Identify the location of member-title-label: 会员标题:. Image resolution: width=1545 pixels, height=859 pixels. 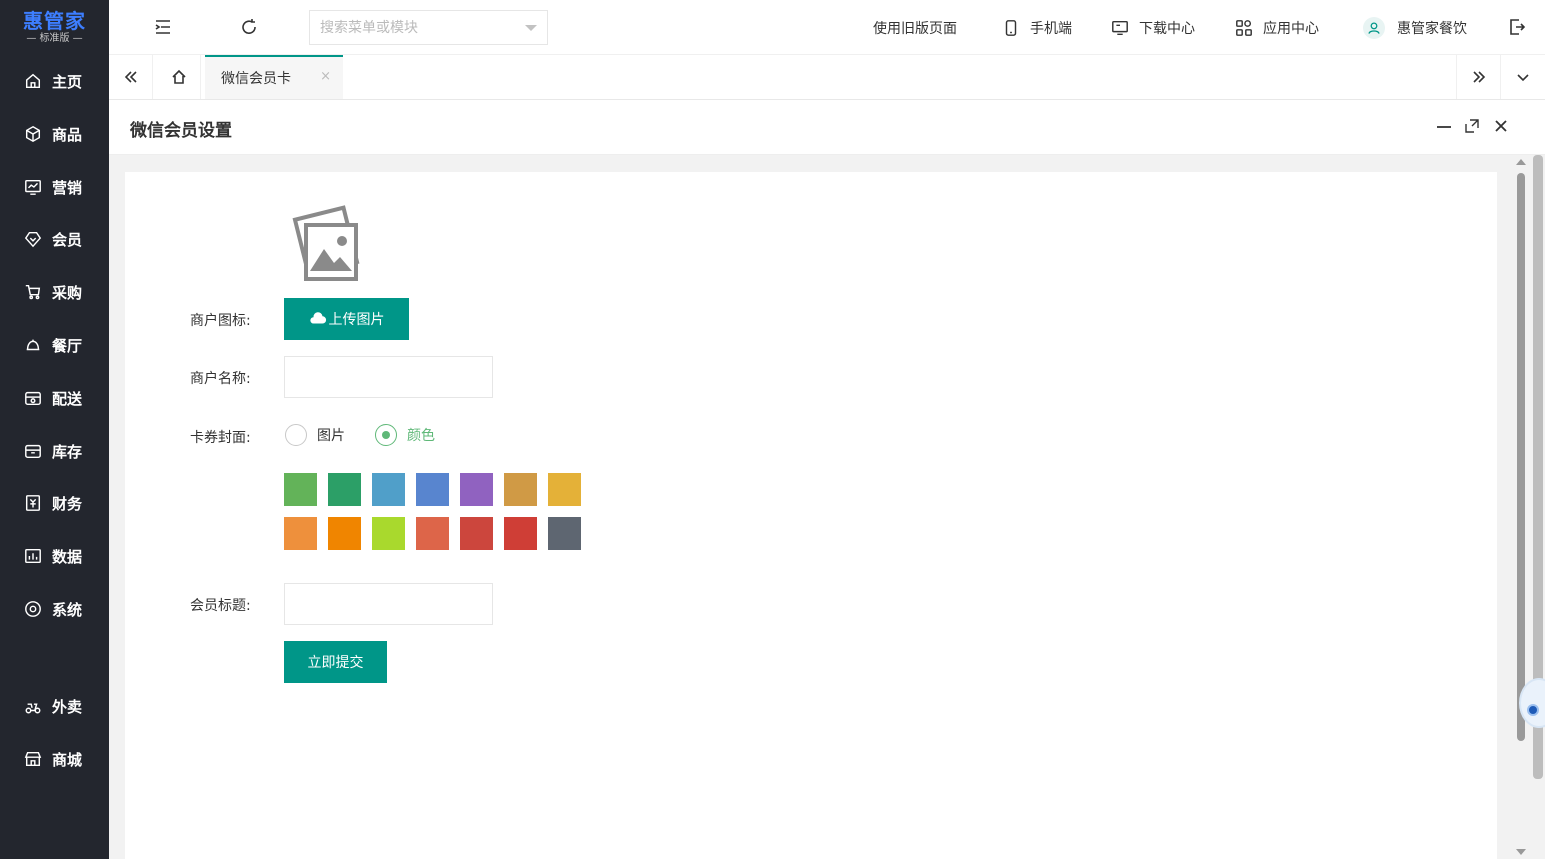
(220, 606).